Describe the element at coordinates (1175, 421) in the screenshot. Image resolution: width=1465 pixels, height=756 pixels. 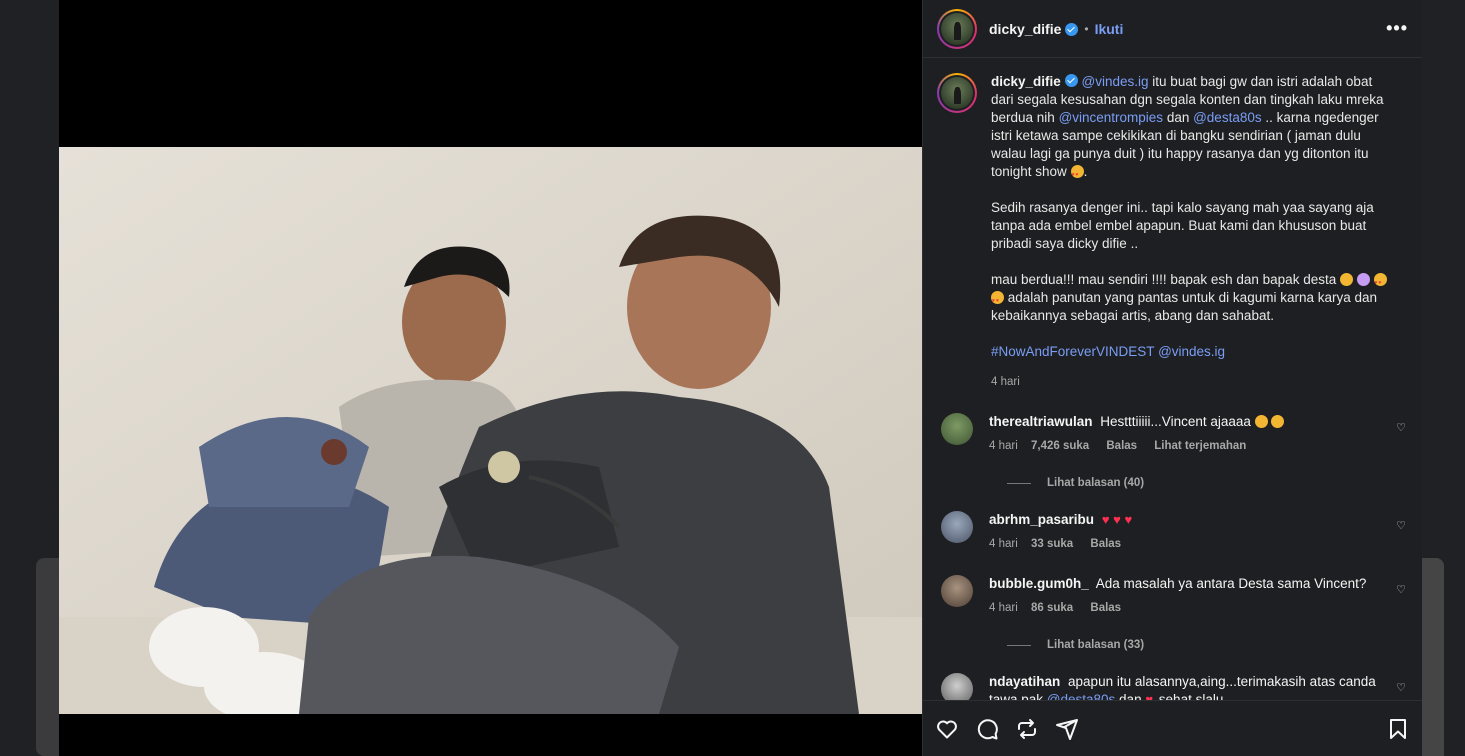
I see `comment-text: Hestttiiiii...Vincent ajaaaa` at that location.